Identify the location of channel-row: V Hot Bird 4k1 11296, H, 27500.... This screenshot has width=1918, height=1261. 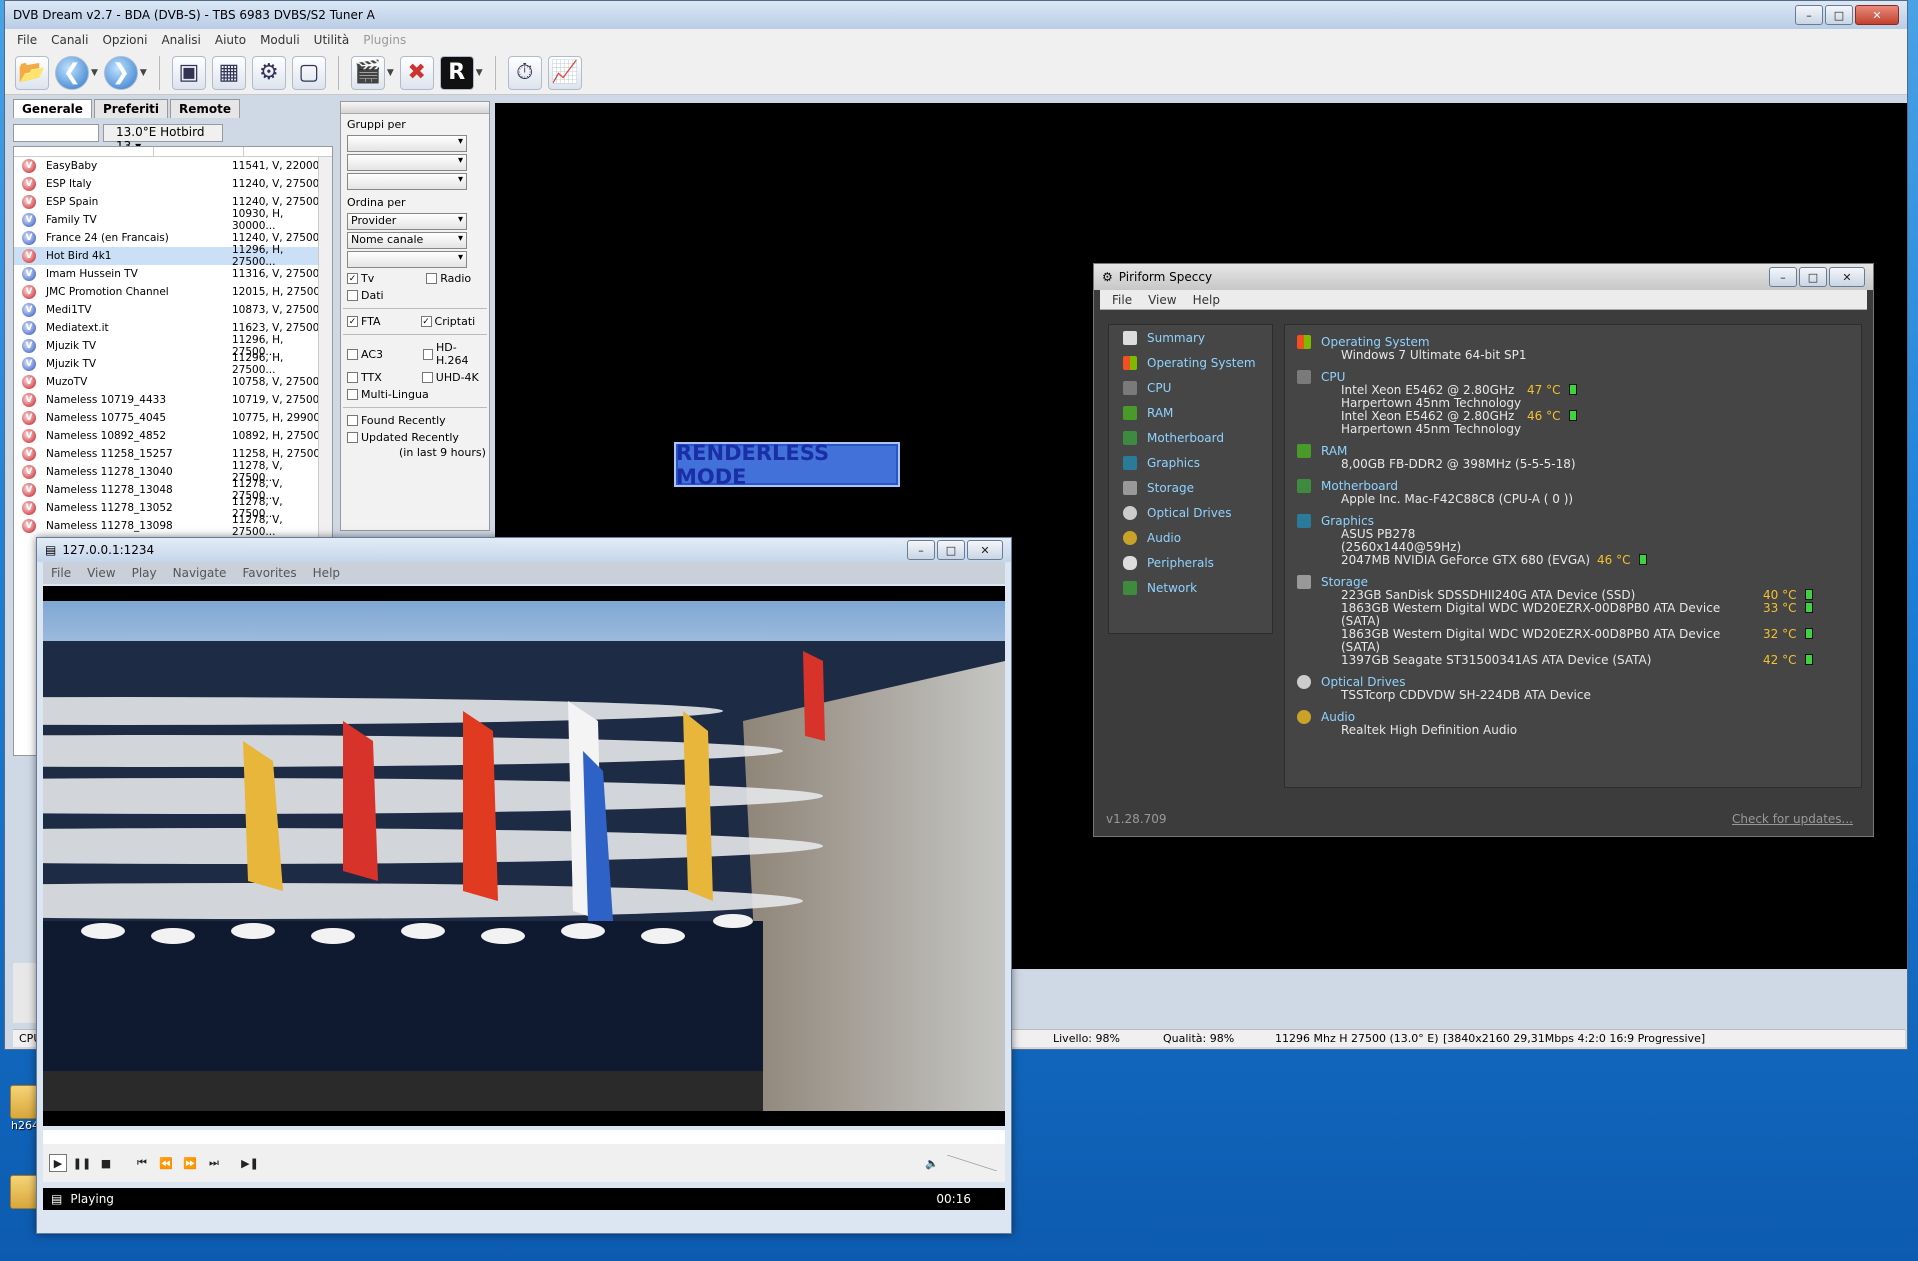
(173, 256).